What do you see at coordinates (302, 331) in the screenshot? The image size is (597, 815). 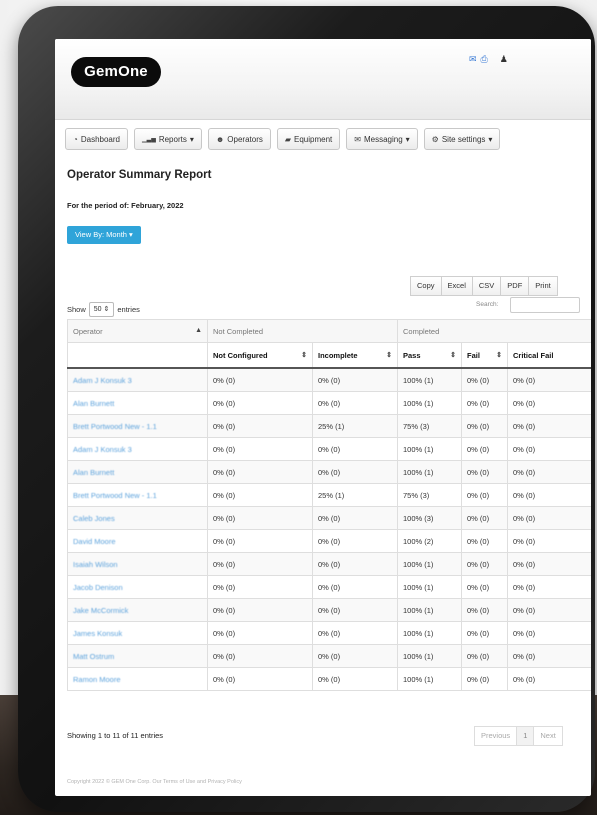 I see `not-completed-header: Not Completed` at bounding box center [302, 331].